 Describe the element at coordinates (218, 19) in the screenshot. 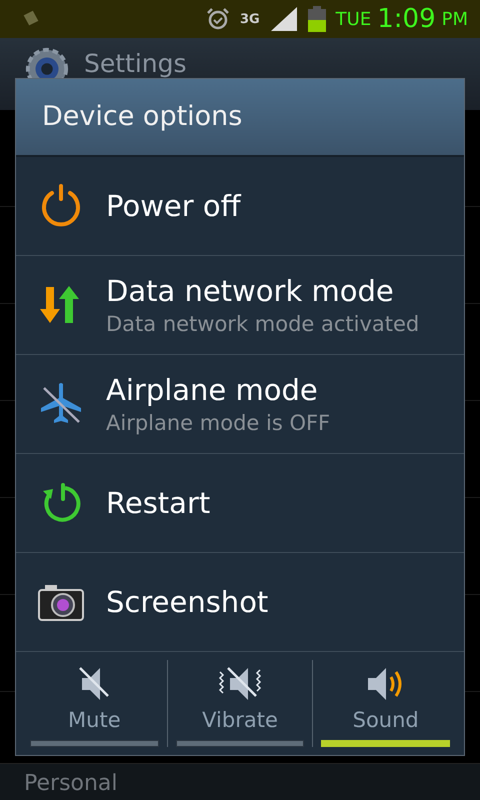

I see `alarm-icon` at that location.